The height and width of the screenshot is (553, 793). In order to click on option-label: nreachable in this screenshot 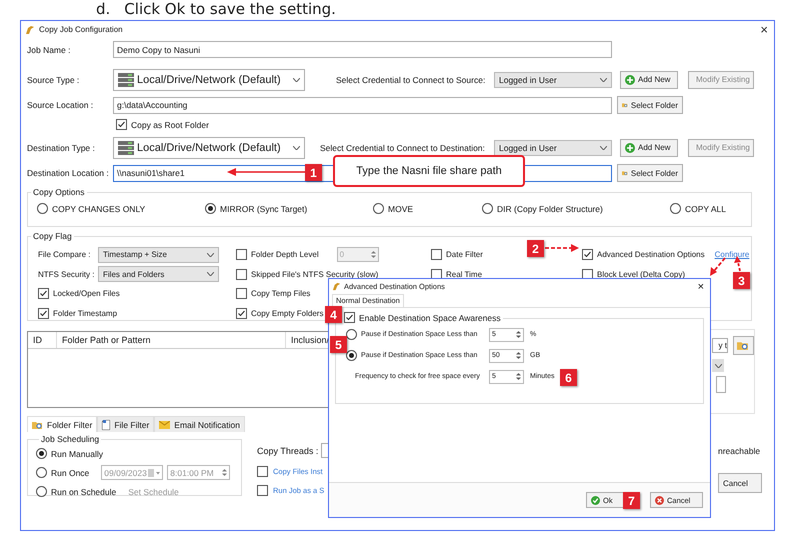, I will do `click(739, 451)`.